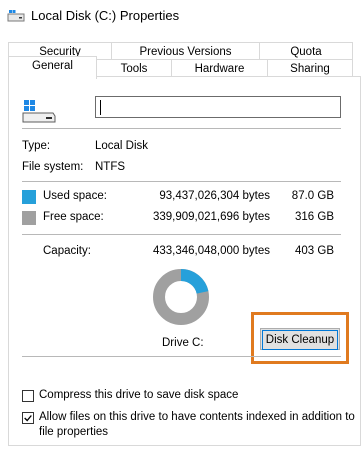 The height and width of the screenshot is (453, 363). What do you see at coordinates (122, 146) in the screenshot?
I see `type-value: Local Disk` at bounding box center [122, 146].